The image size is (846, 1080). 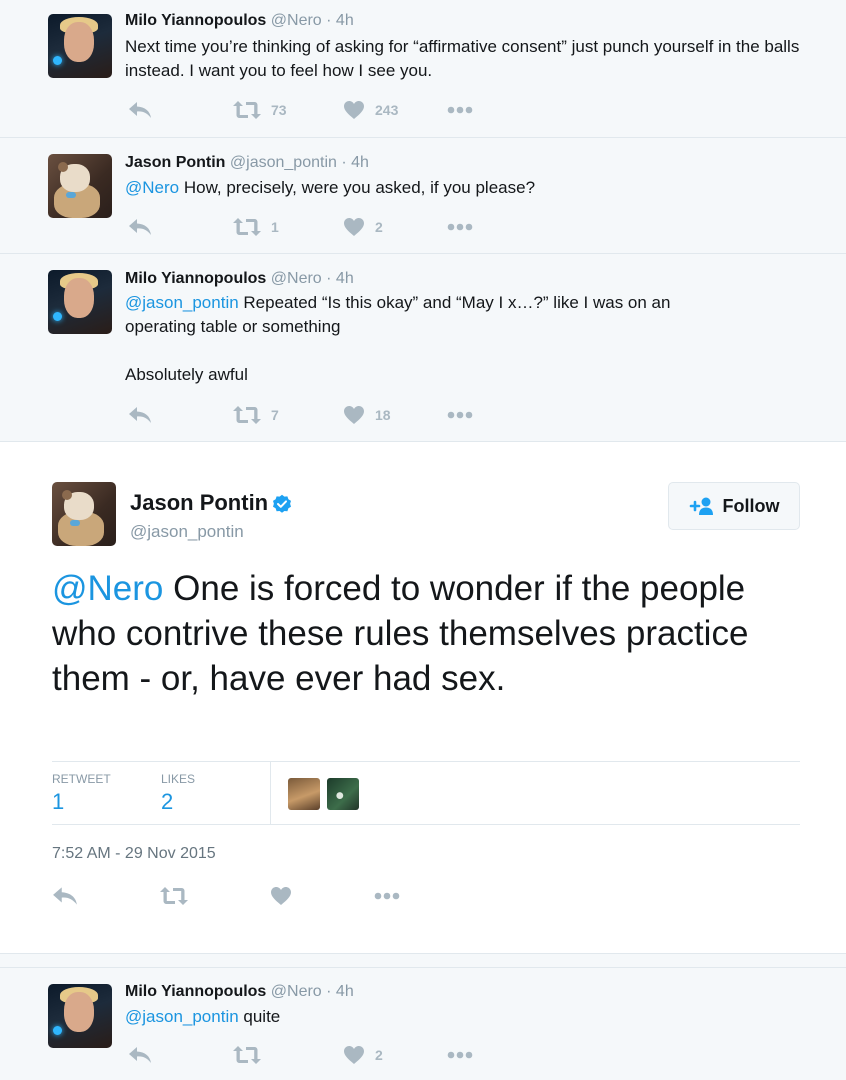 What do you see at coordinates (134, 854) in the screenshot?
I see `tweet-timestamp: 7:52 AM - 29 Nov 2015` at bounding box center [134, 854].